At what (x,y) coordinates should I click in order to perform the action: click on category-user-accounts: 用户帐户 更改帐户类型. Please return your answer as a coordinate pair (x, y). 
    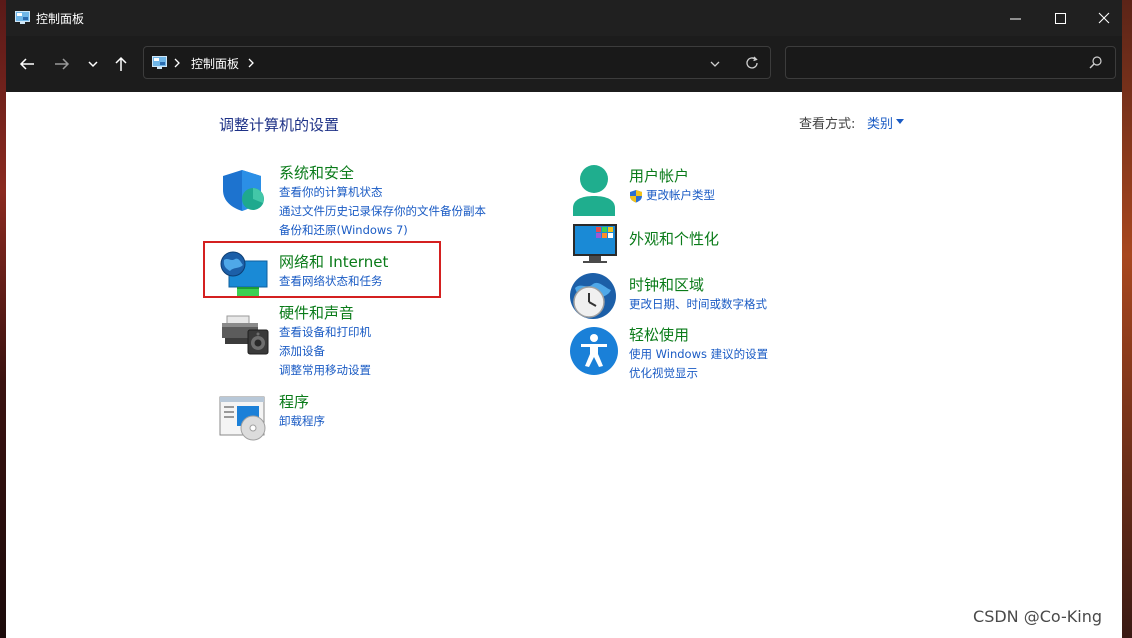
    Looking at the image, I should click on (672, 185).